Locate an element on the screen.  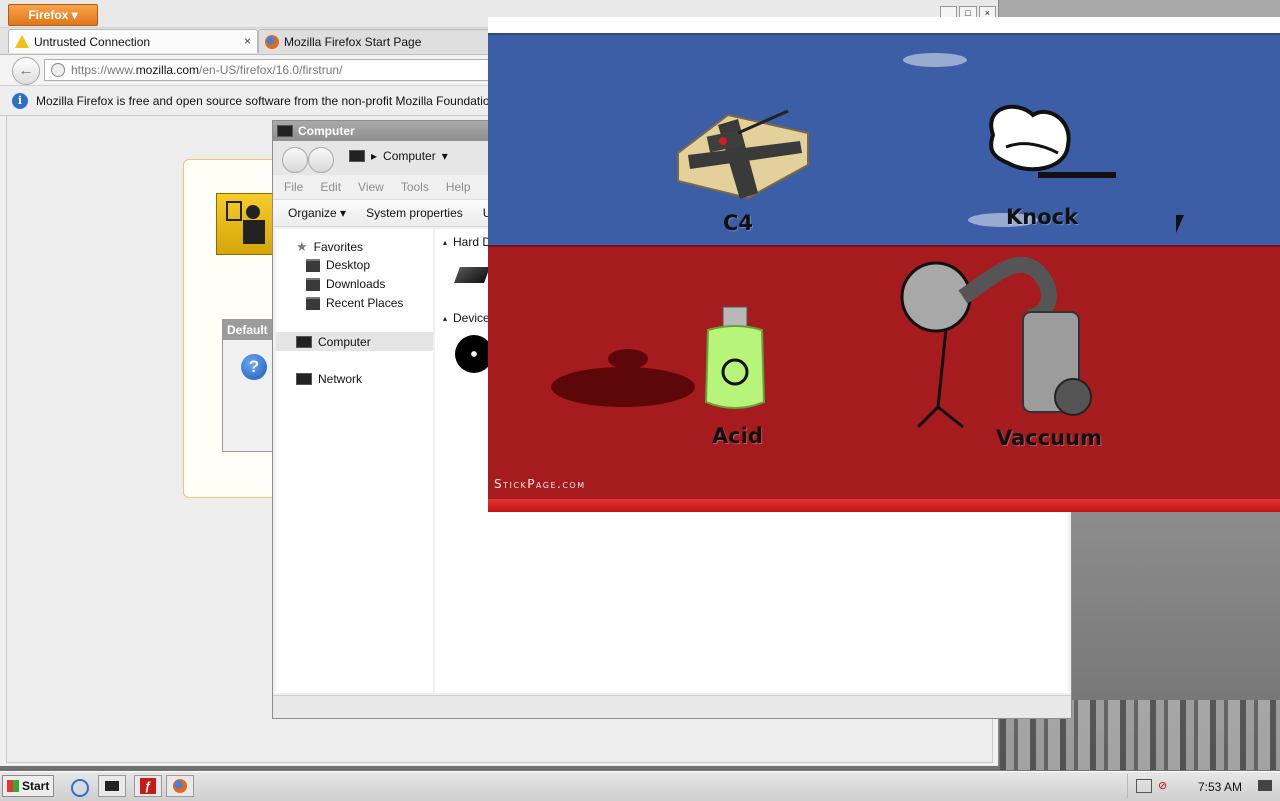
hard-drive-icon is located at coordinates (472, 275).